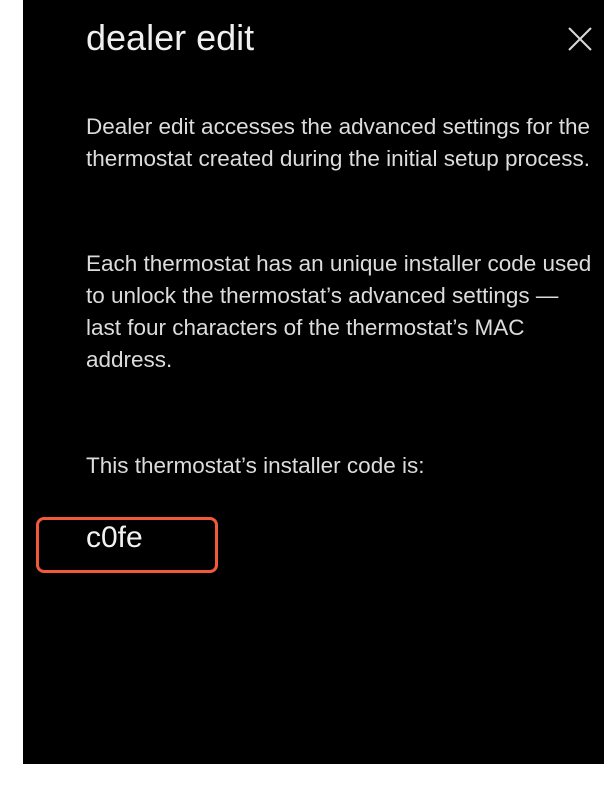  What do you see at coordinates (114, 537) in the screenshot?
I see `installer-code-value: c0fe` at bounding box center [114, 537].